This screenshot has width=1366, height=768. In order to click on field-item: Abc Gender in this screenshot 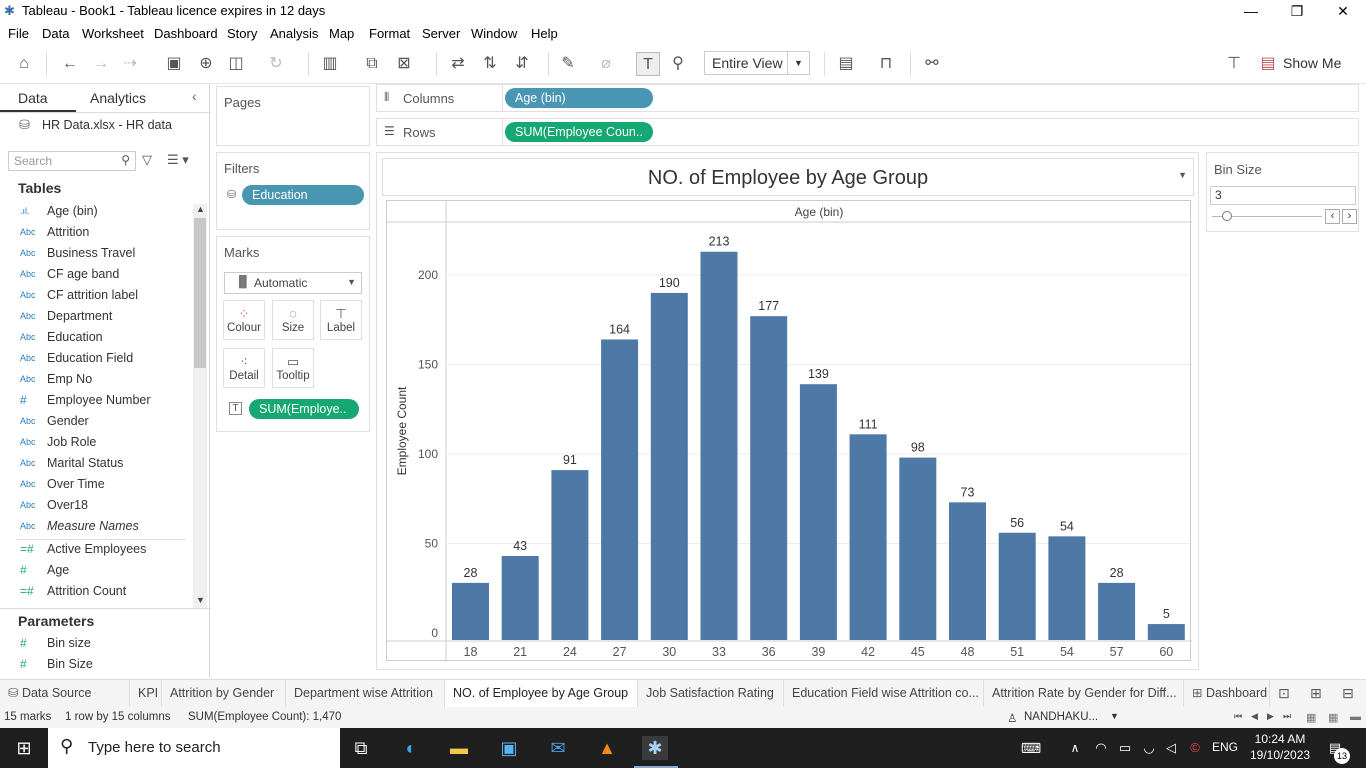, I will do `click(96, 422)`.